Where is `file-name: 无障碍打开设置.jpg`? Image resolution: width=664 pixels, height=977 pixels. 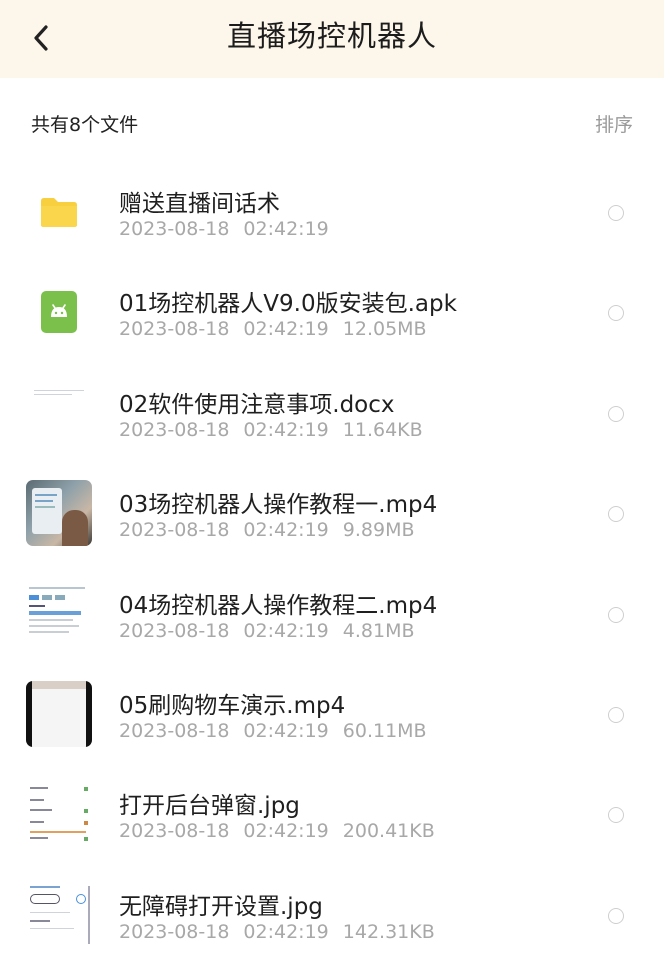
file-name: 无障碍打开设置.jpg is located at coordinates (221, 906).